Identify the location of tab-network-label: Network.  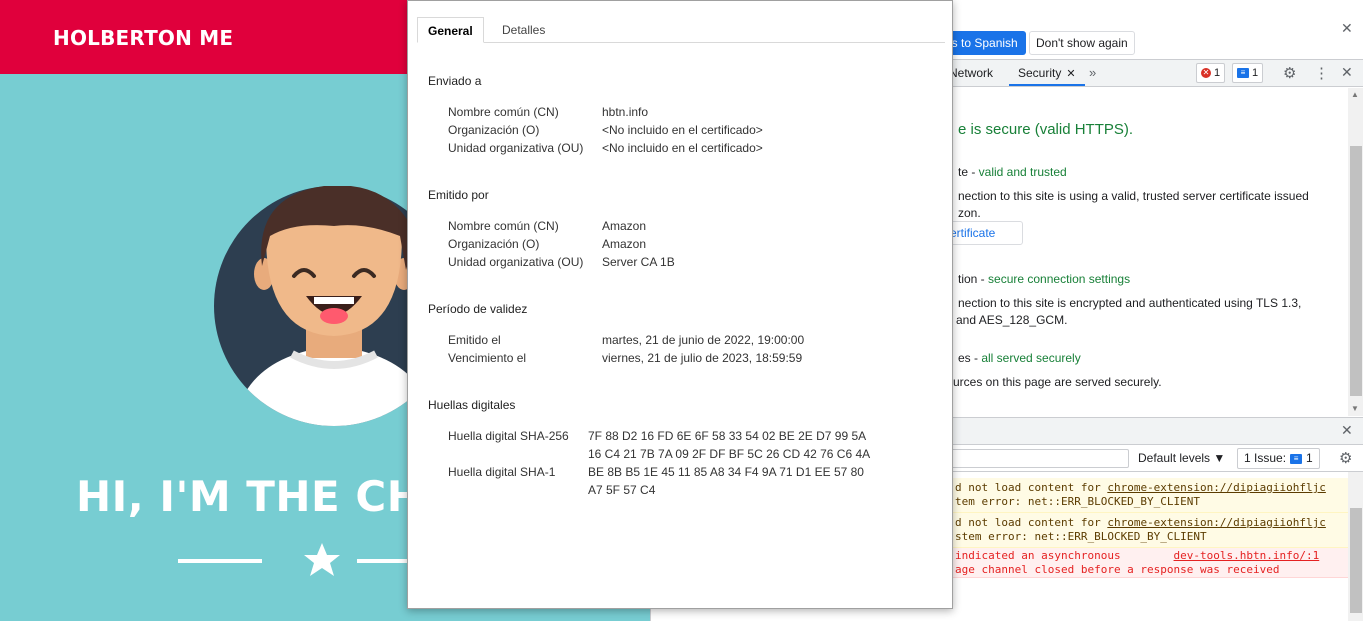
(971, 73).